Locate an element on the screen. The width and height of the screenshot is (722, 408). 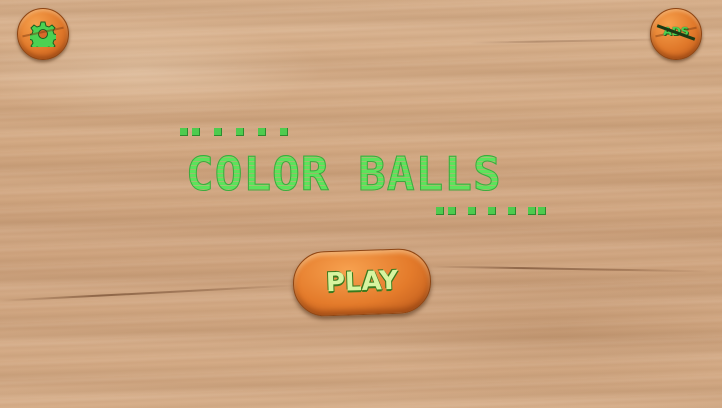
title-decoration-top is located at coordinates (240, 132).